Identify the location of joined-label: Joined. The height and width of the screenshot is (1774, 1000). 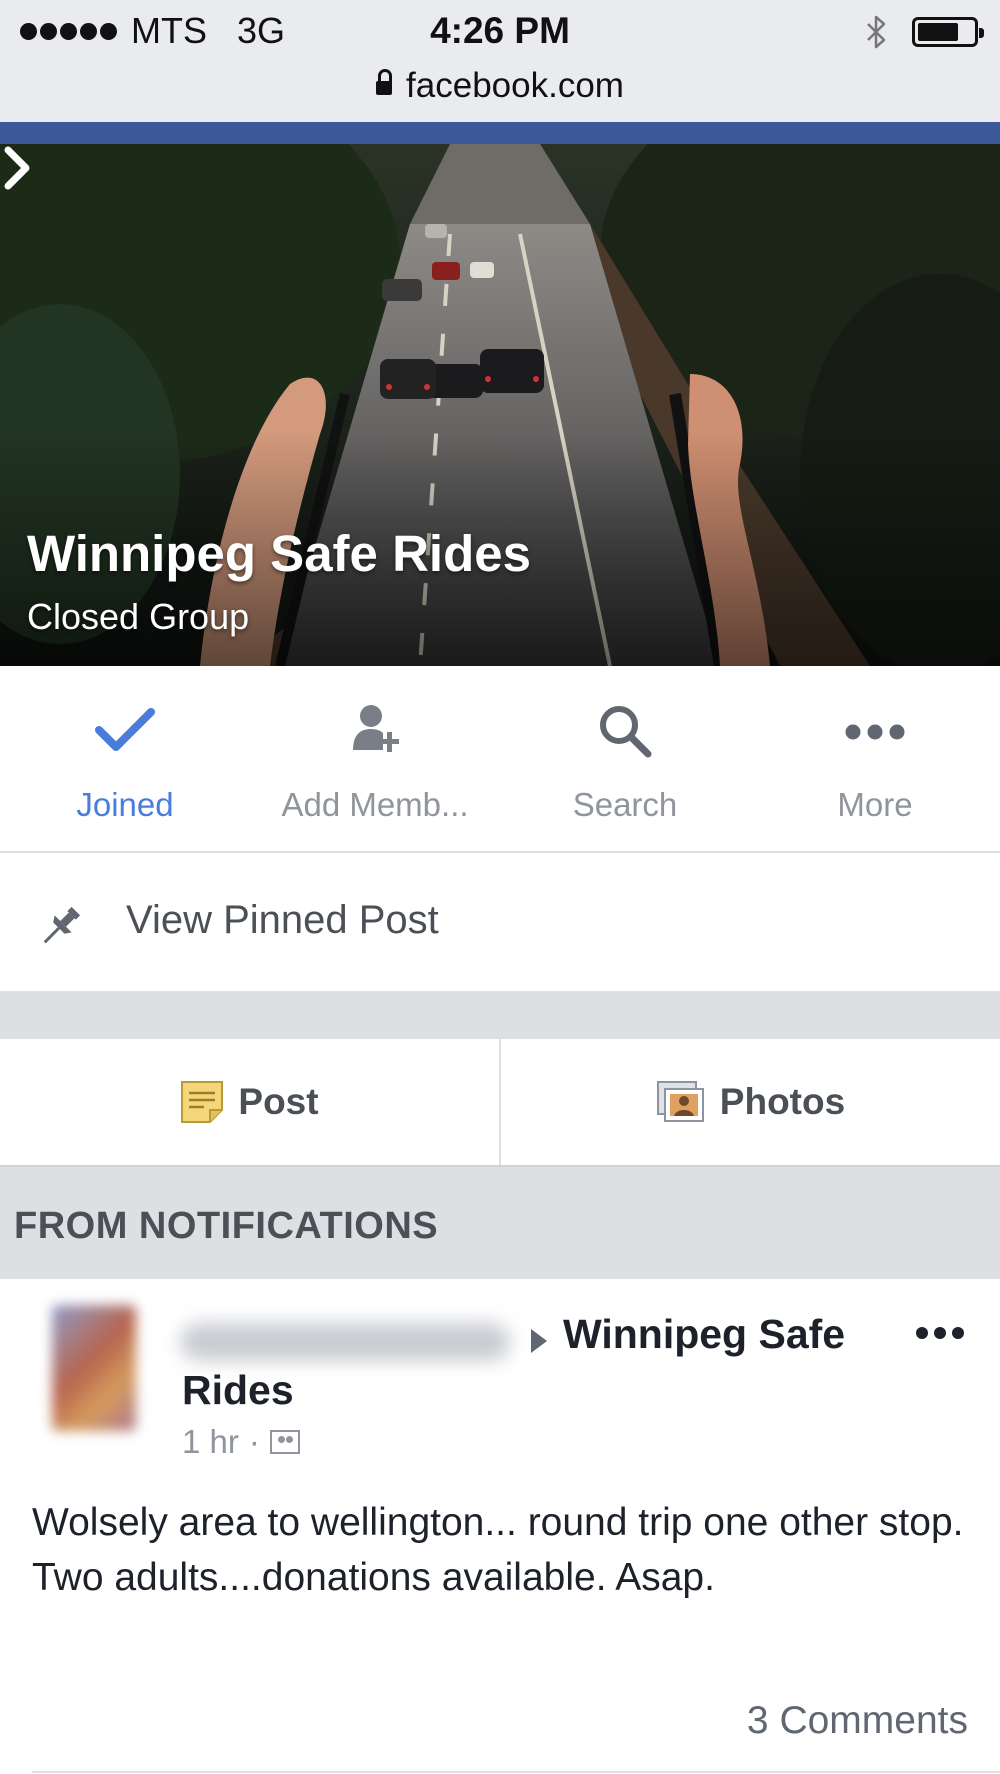
(125, 804).